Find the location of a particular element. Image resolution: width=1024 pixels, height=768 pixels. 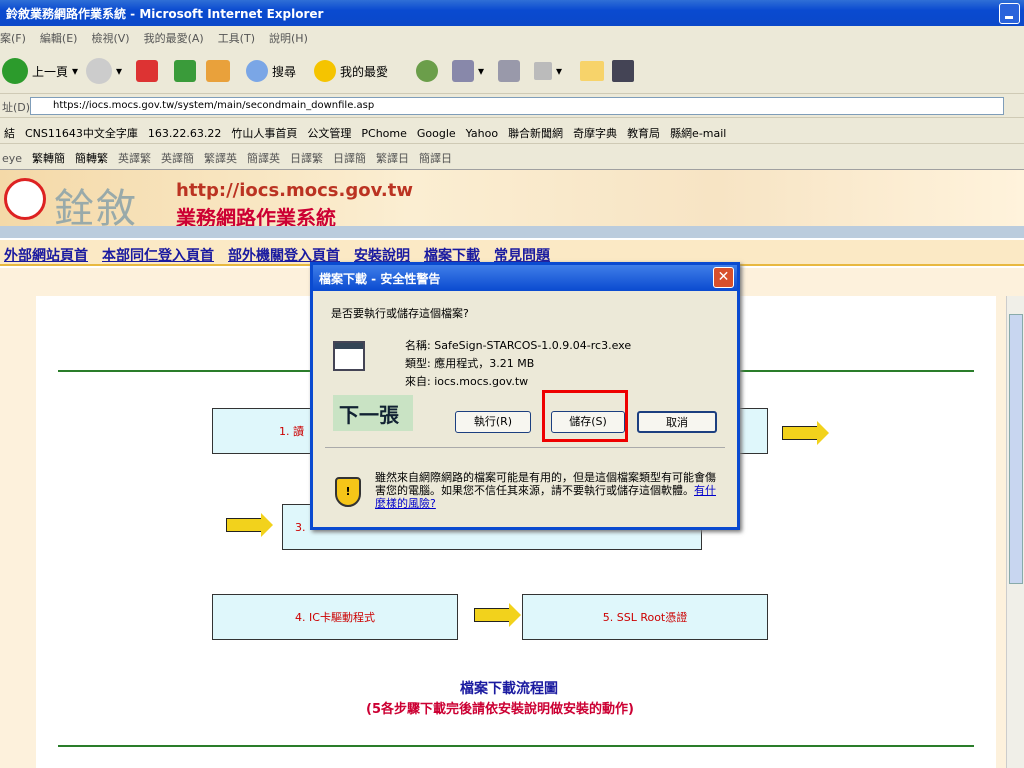

frame-divider is located at coordinates (512, 232).